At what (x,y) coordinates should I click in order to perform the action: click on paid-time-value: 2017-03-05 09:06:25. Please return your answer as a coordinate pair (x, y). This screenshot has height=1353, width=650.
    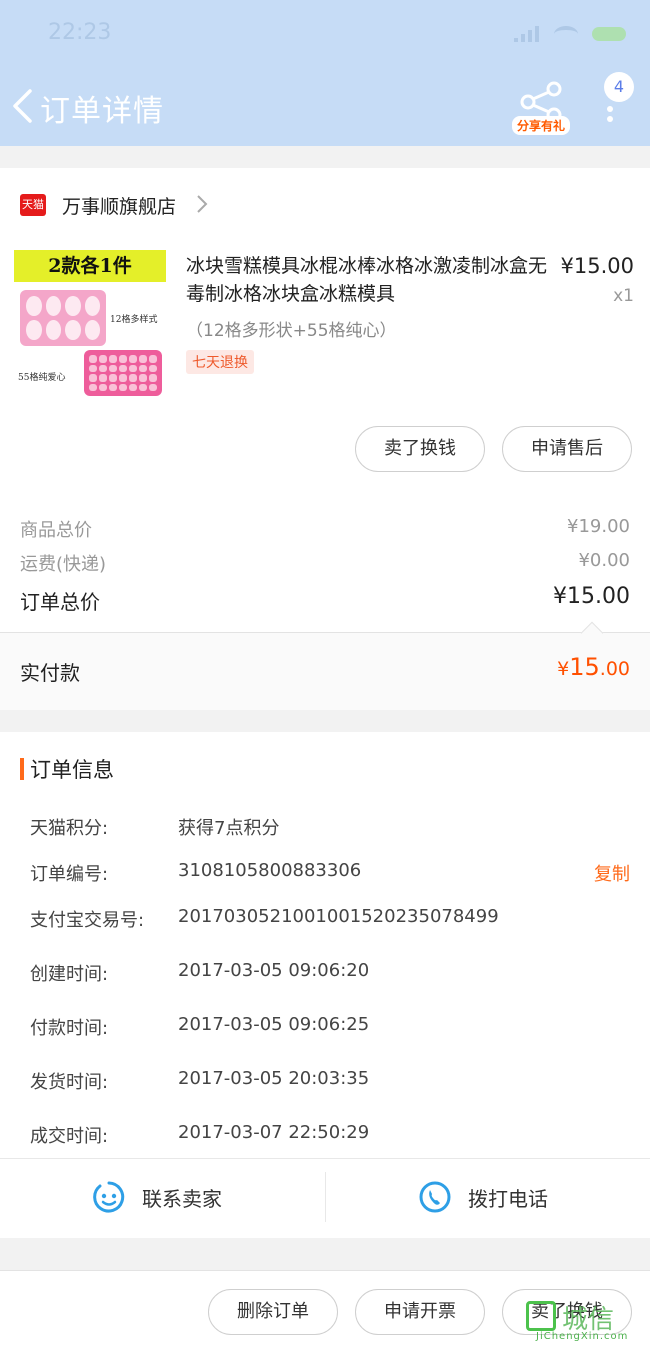
    Looking at the image, I should click on (274, 1024).